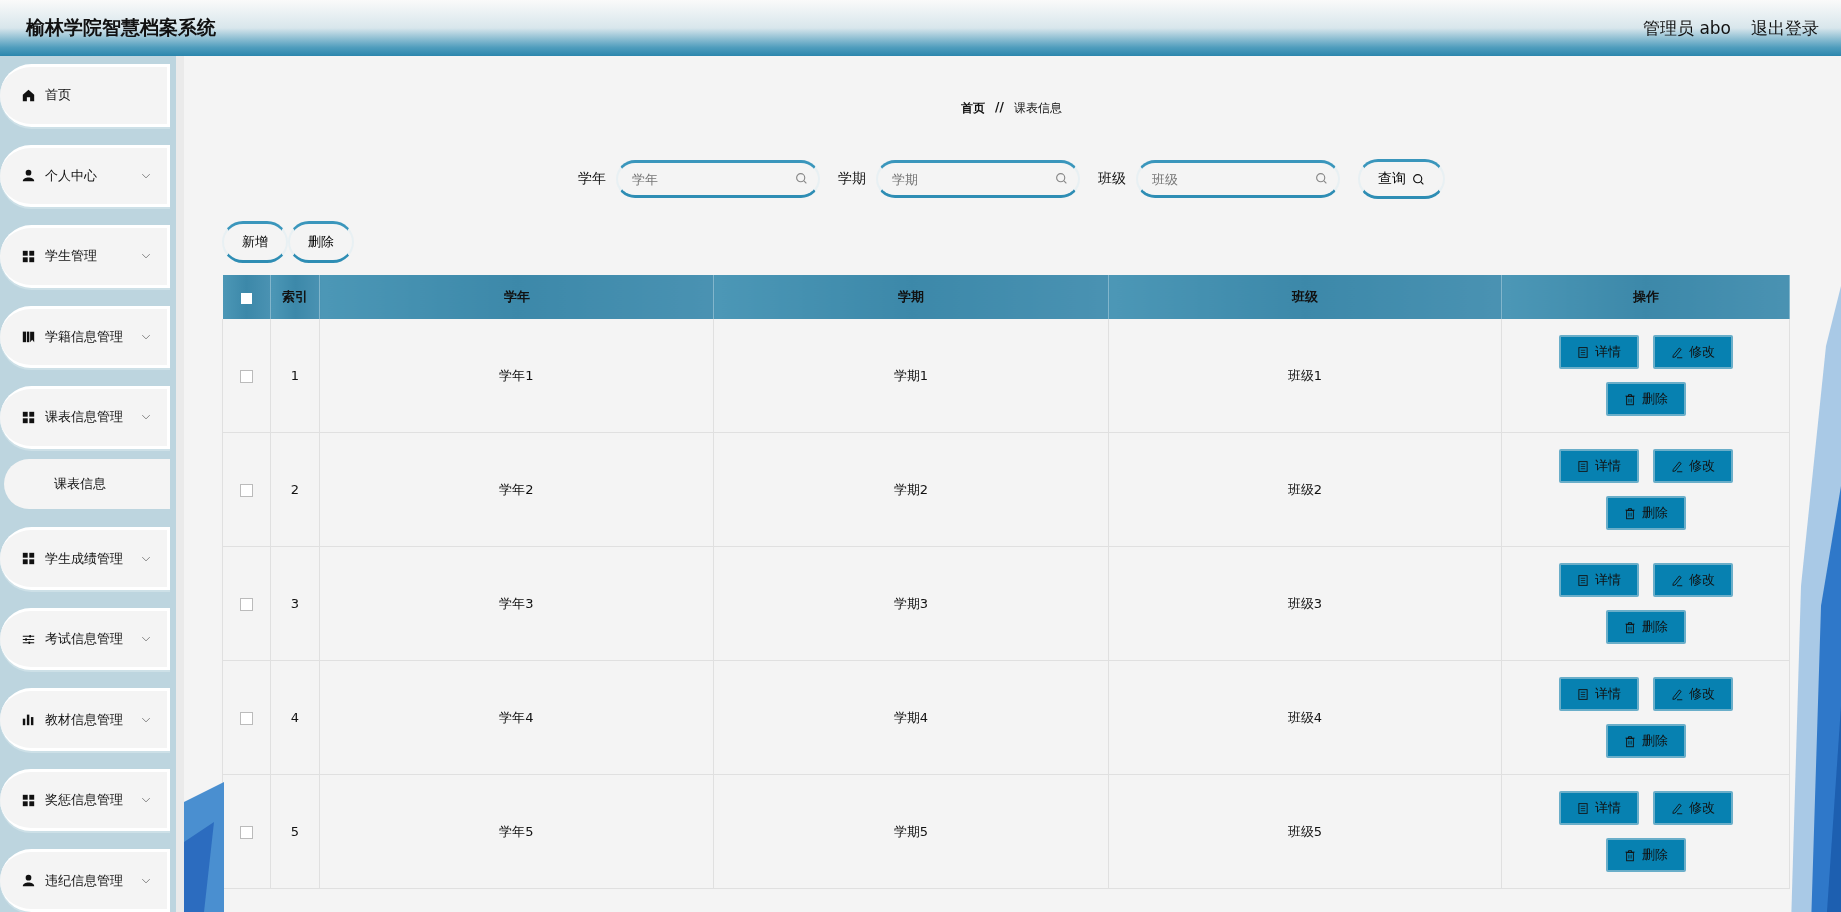 Image resolution: width=1841 pixels, height=912 pixels. I want to click on sidebar-menu-item: 奖惩信息管理, so click(85, 800).